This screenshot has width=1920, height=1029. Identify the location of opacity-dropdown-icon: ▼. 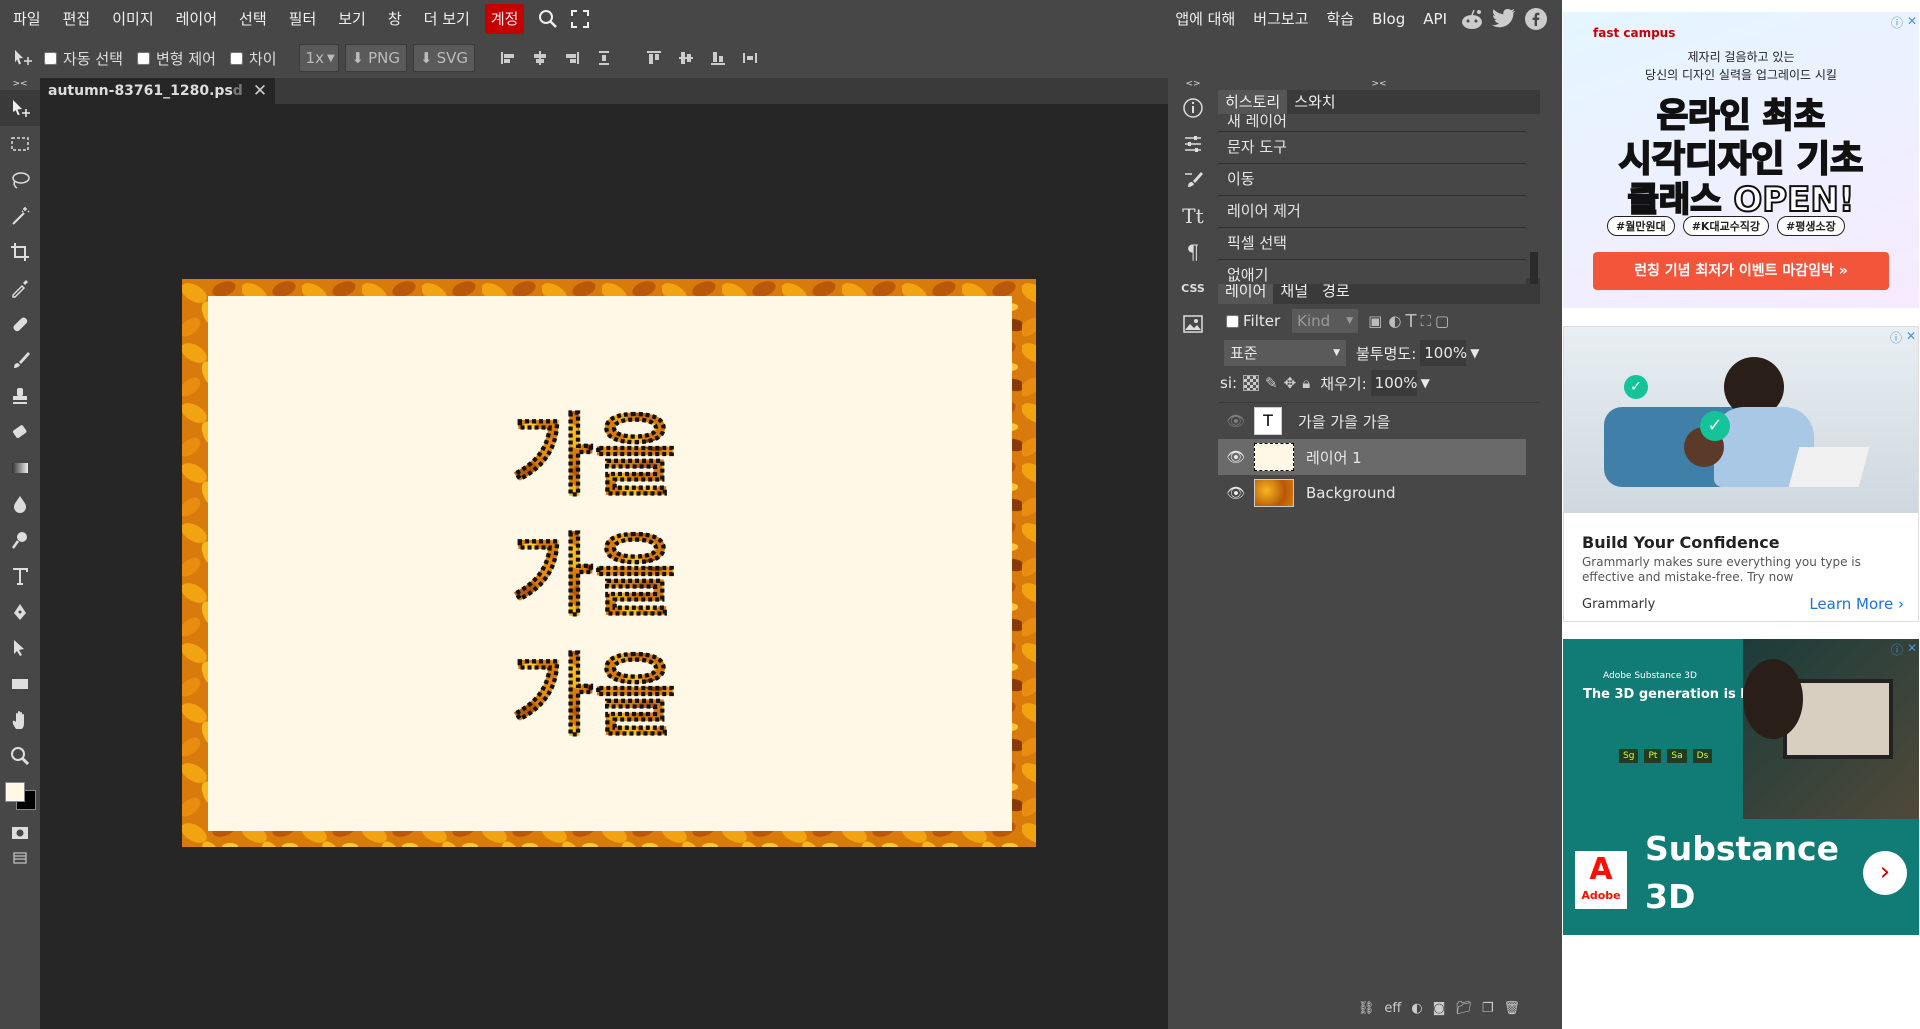
(1474, 353).